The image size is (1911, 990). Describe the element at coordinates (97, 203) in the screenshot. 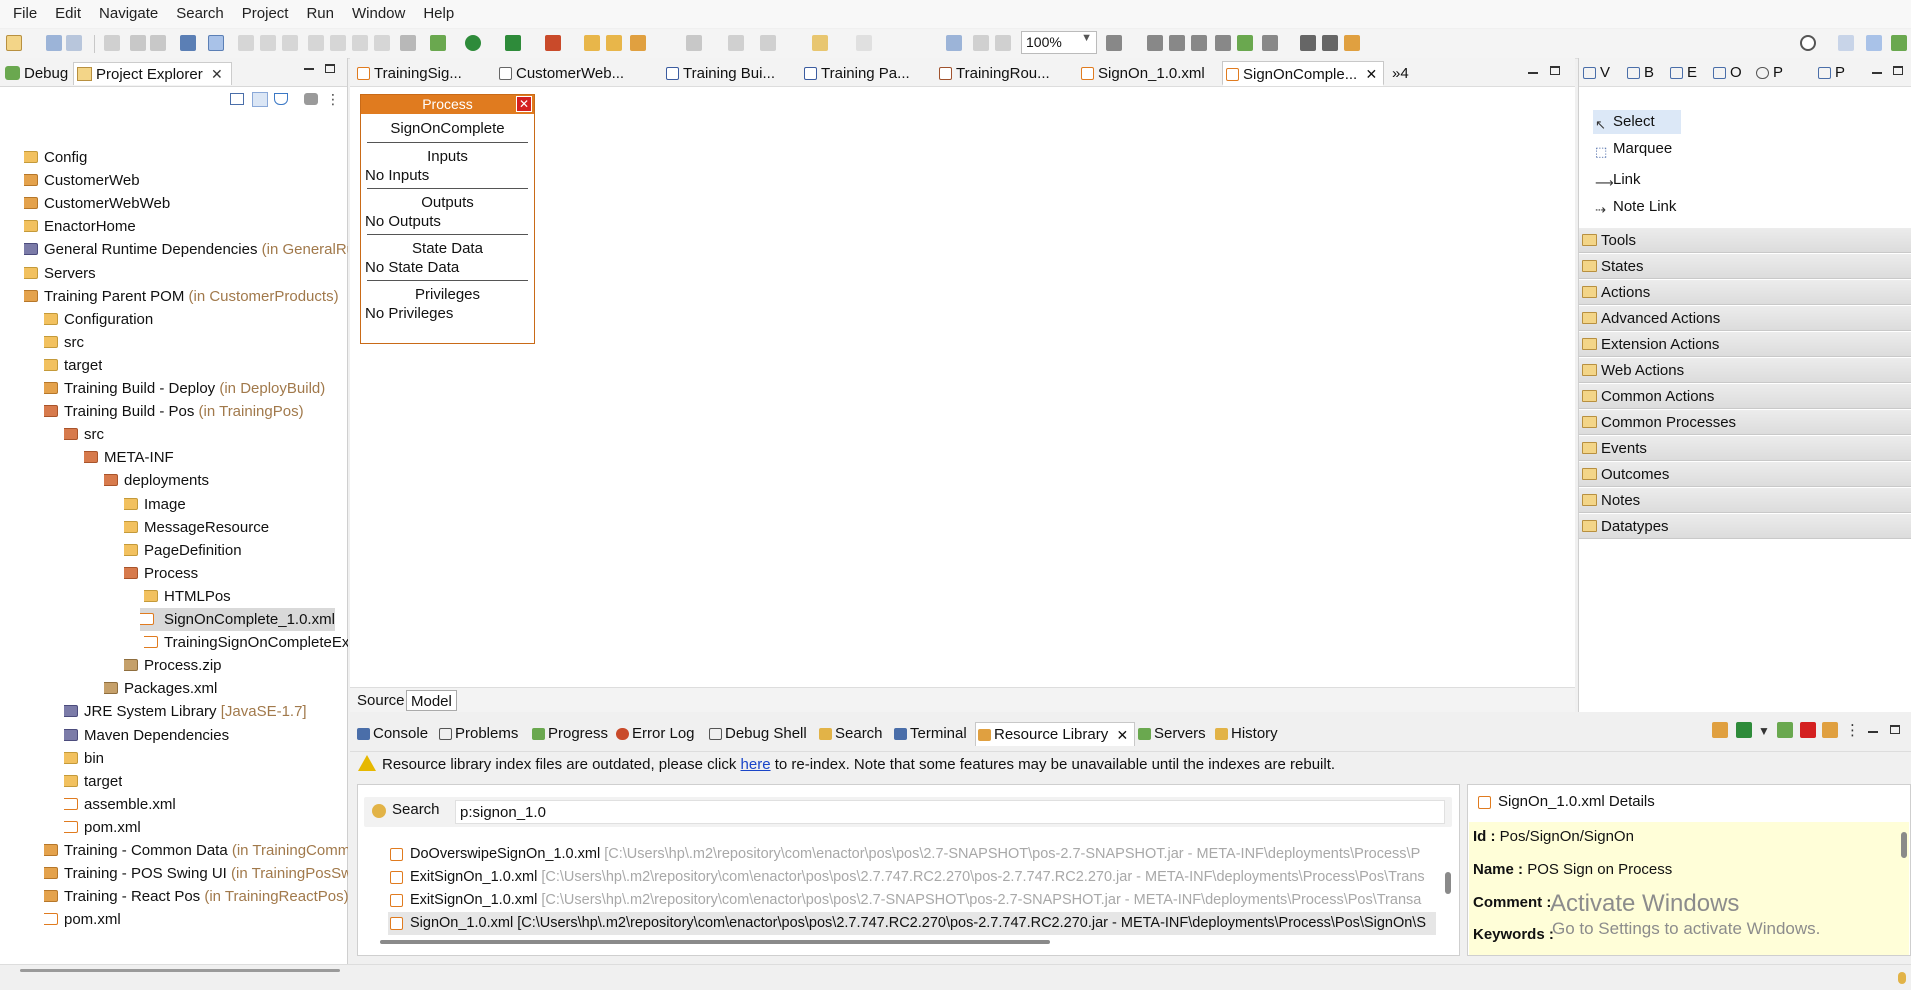

I see `tree-item: ›CustomerWebWeb` at that location.